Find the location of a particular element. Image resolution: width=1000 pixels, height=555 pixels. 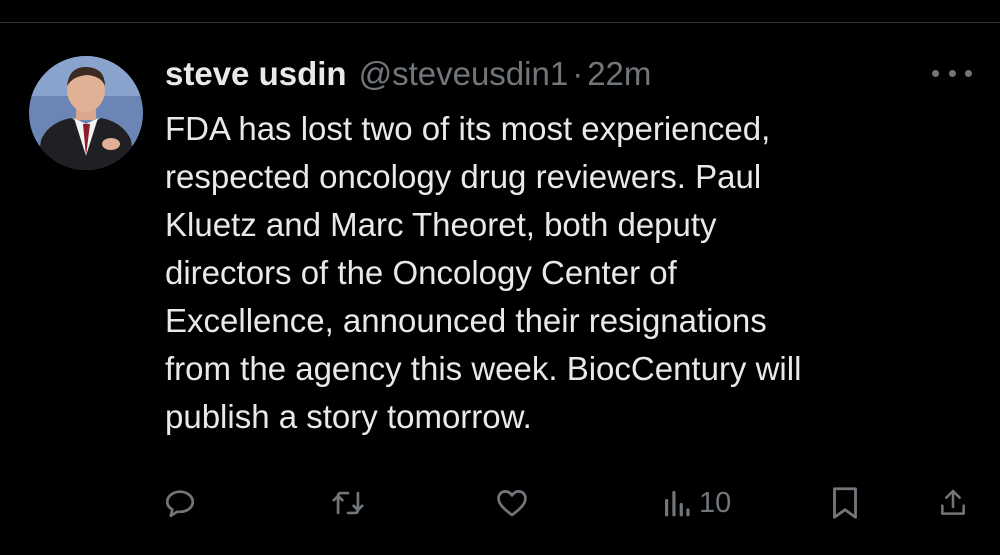

heart-icon is located at coordinates (512, 503).